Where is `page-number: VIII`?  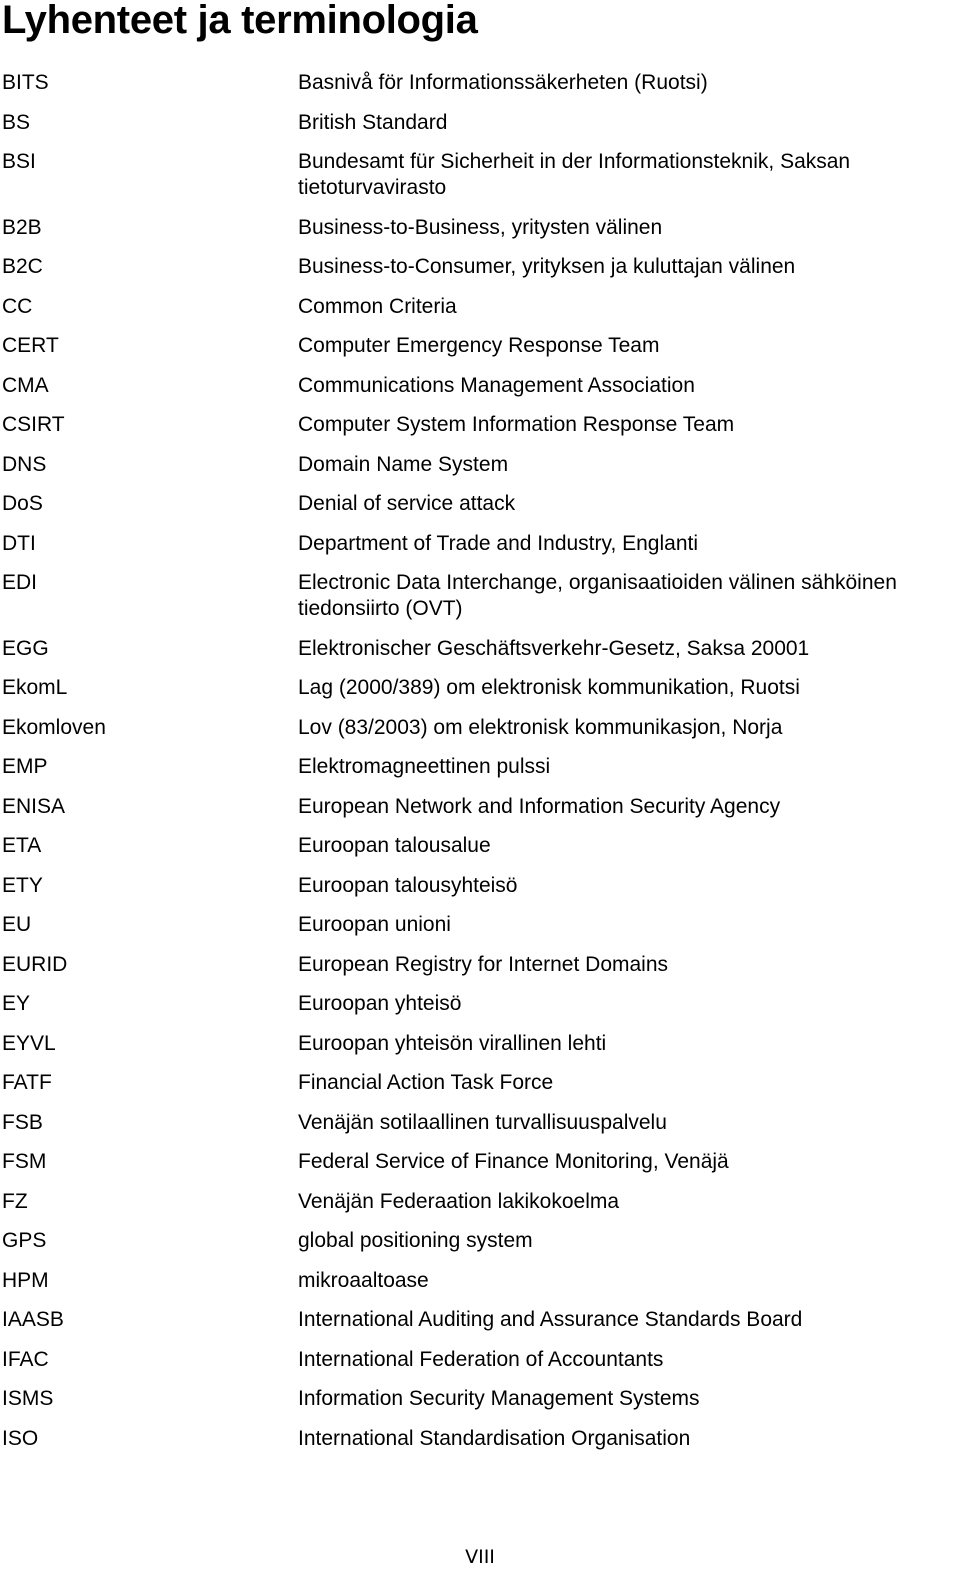
page-number: VIII is located at coordinates (480, 1557).